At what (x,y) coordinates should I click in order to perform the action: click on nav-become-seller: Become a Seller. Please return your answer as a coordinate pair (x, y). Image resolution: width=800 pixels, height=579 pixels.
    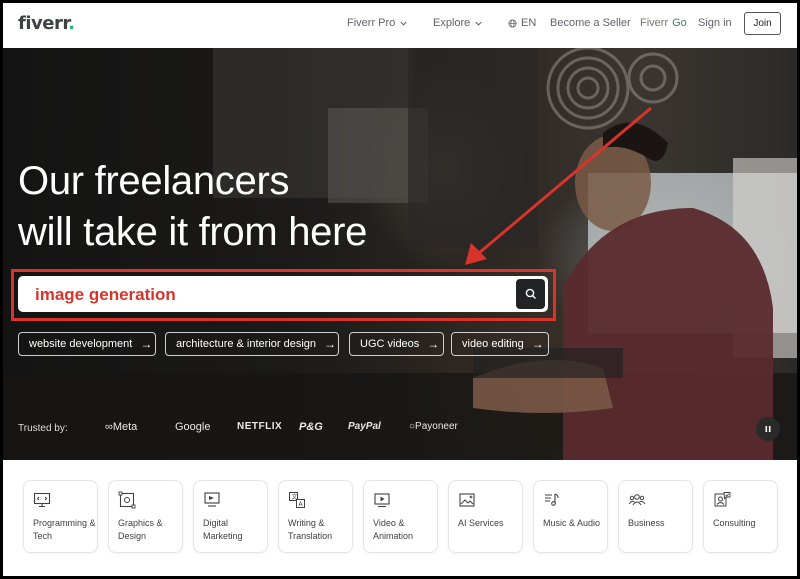
    Looking at the image, I should click on (590, 23).